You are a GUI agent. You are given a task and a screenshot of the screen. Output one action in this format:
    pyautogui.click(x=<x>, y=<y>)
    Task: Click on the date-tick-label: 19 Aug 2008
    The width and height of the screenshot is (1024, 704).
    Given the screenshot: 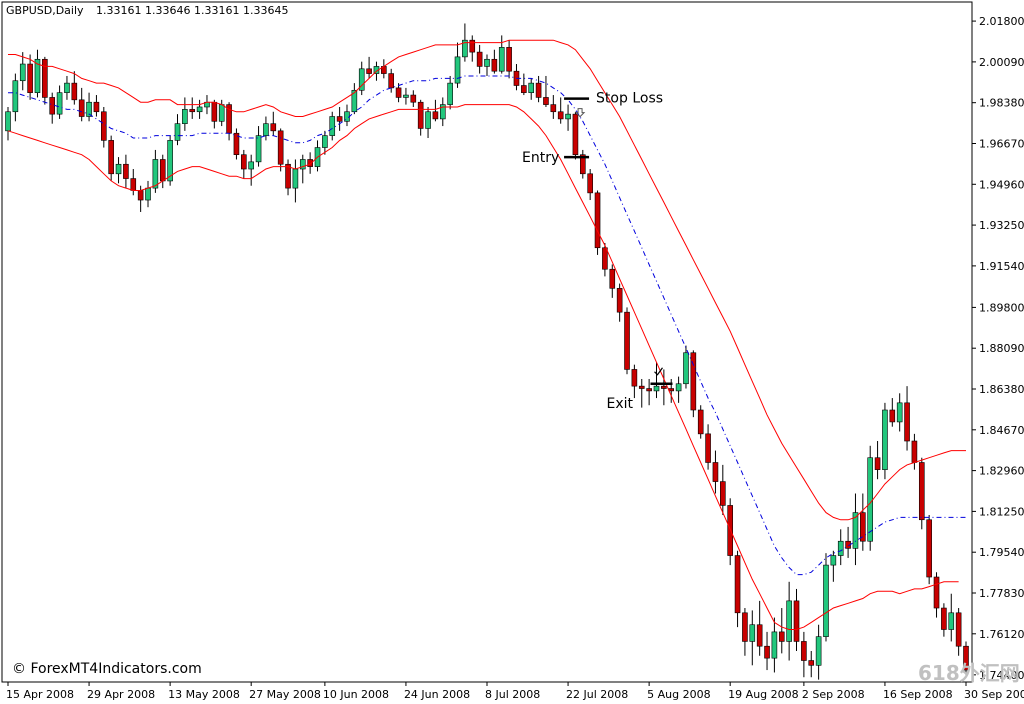 What is the action you would take?
    pyautogui.click(x=763, y=694)
    